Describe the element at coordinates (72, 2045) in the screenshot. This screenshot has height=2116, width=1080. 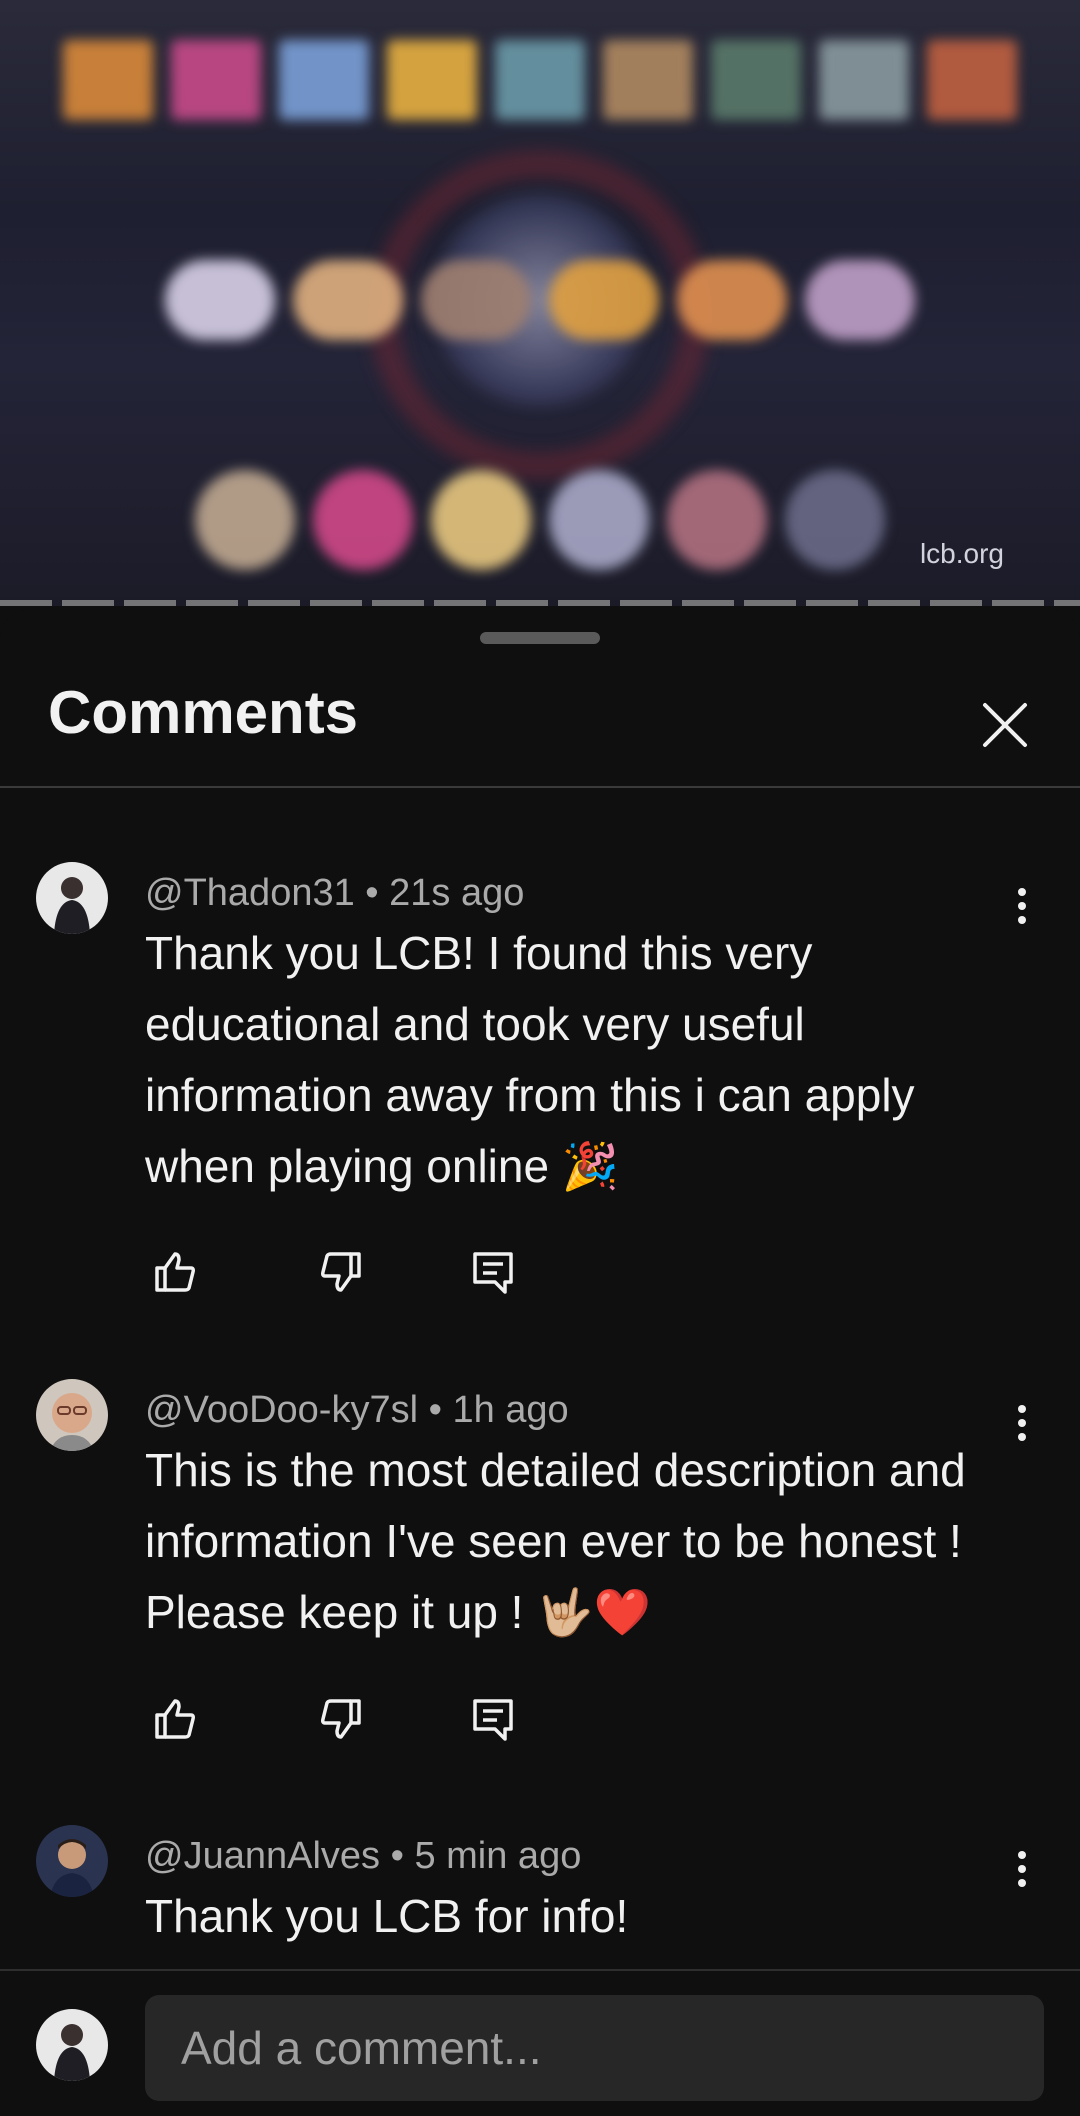
I see `user-avatar` at that location.